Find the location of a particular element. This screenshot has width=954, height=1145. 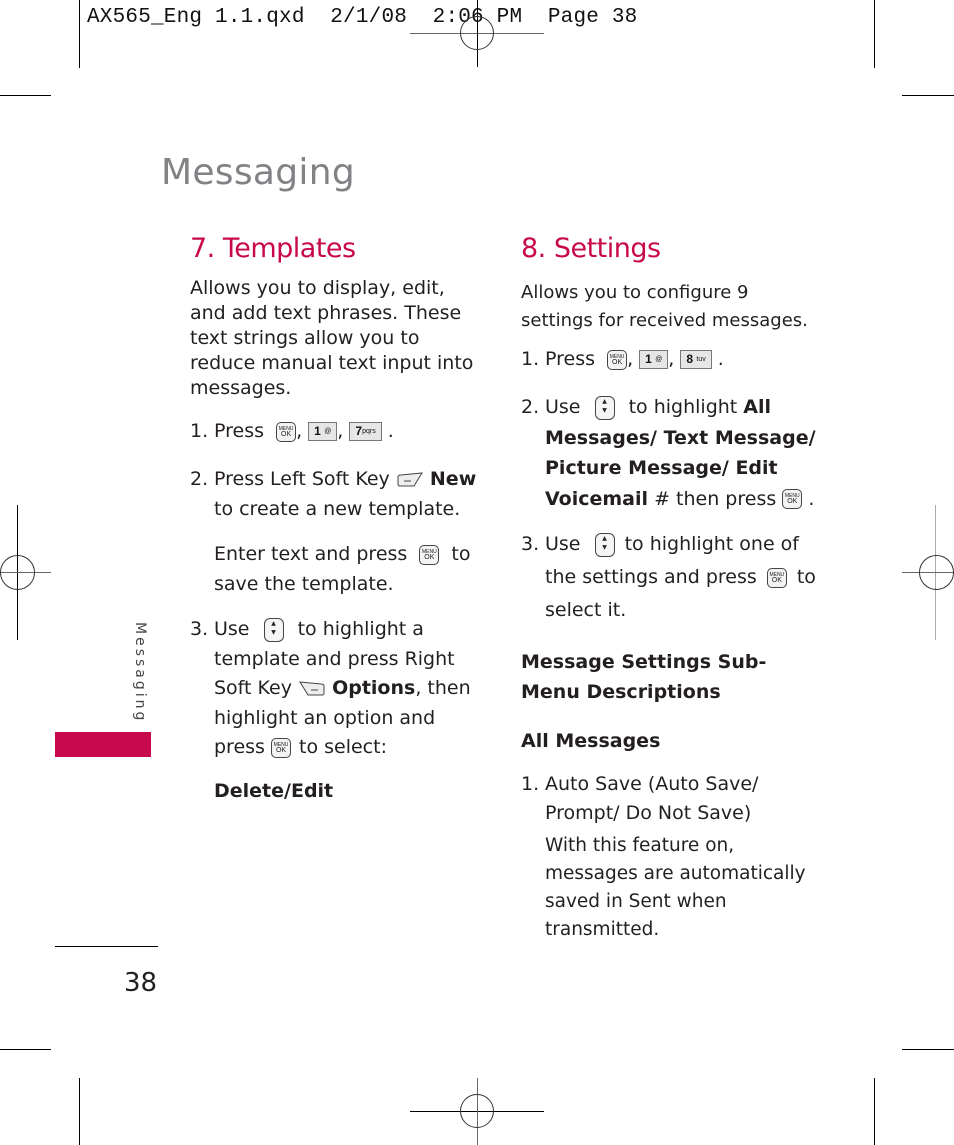

new-label: New is located at coordinates (453, 479).